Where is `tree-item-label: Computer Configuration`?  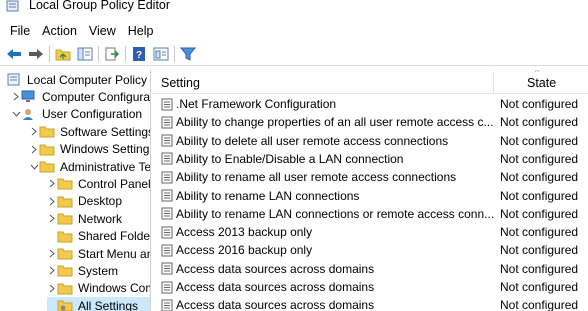 tree-item-label: Computer Configuration is located at coordinates (96, 96).